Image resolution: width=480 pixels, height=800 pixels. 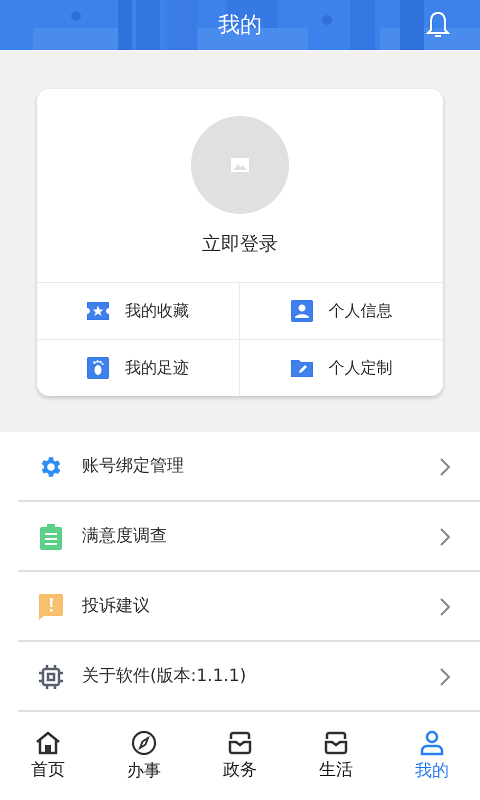 I want to click on menu-item: 关于软件(版本:1.1.1), so click(x=240, y=677).